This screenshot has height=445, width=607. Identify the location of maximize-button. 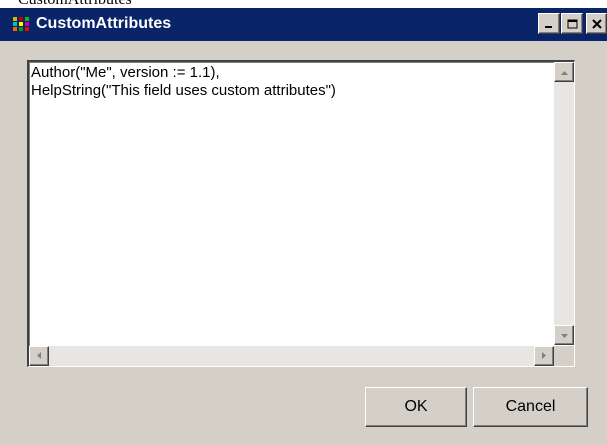
(572, 23).